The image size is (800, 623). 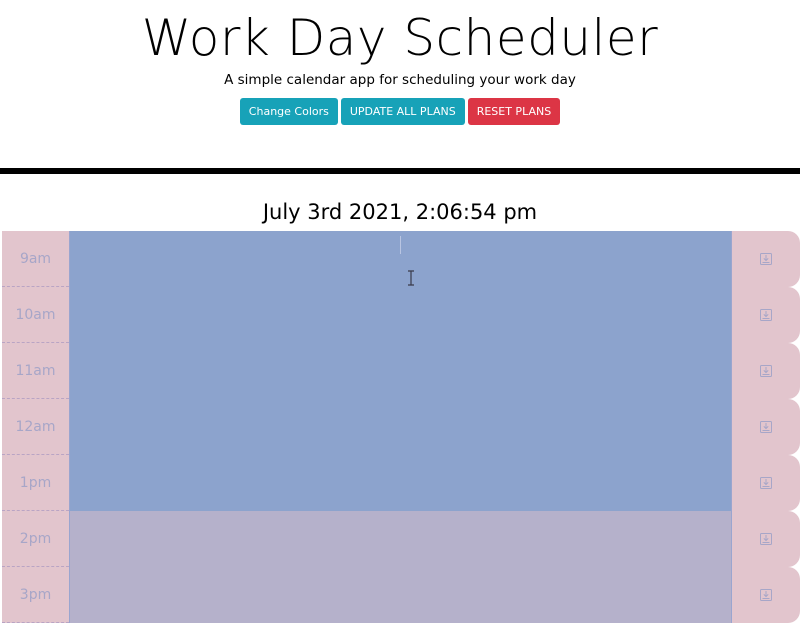 I want to click on text-caret, so click(x=400, y=245).